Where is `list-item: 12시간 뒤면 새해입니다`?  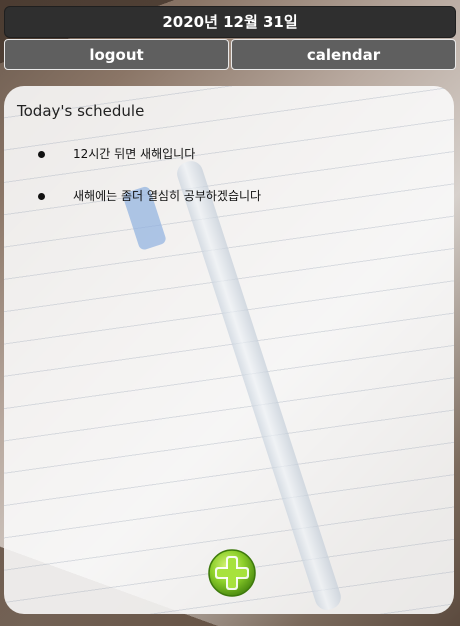
list-item: 12시간 뒤면 새해입니다 is located at coordinates (227, 163).